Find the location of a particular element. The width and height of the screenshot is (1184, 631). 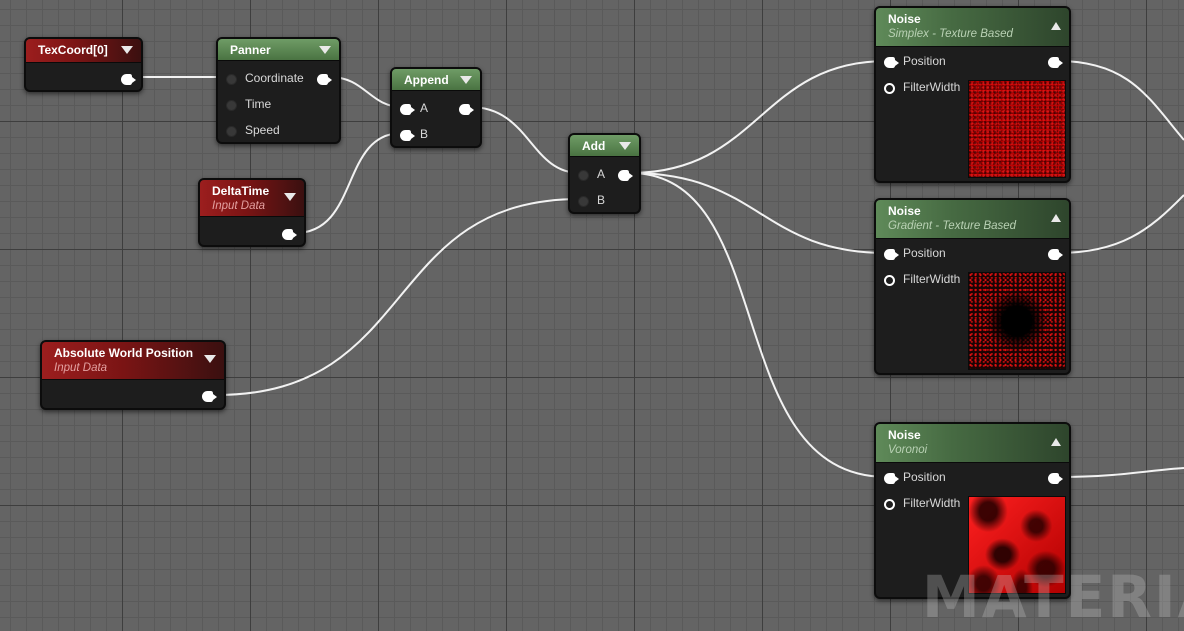

panner-node-header: Panner is located at coordinates (278, 50).